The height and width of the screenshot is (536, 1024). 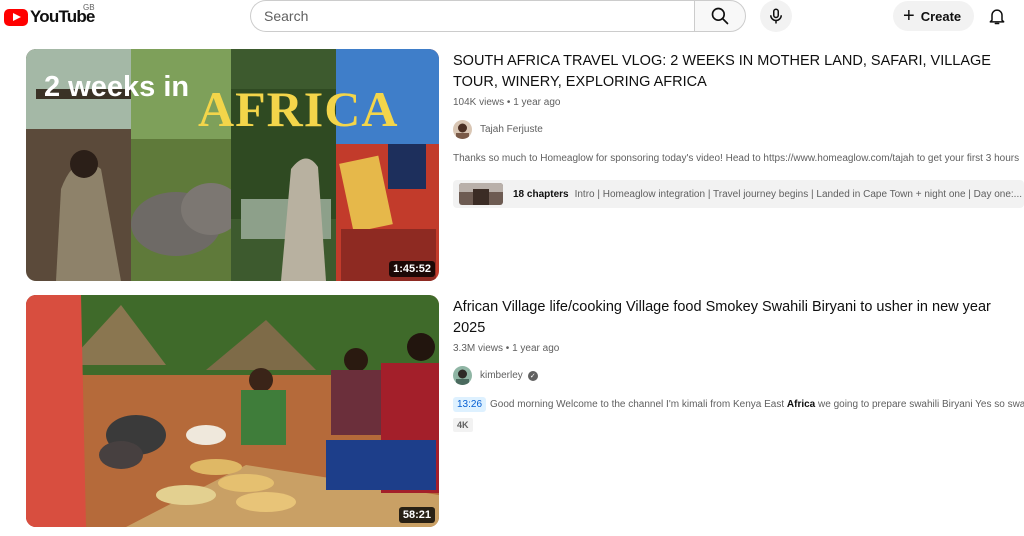 I want to click on voice-search-button, so click(x=776, y=16).